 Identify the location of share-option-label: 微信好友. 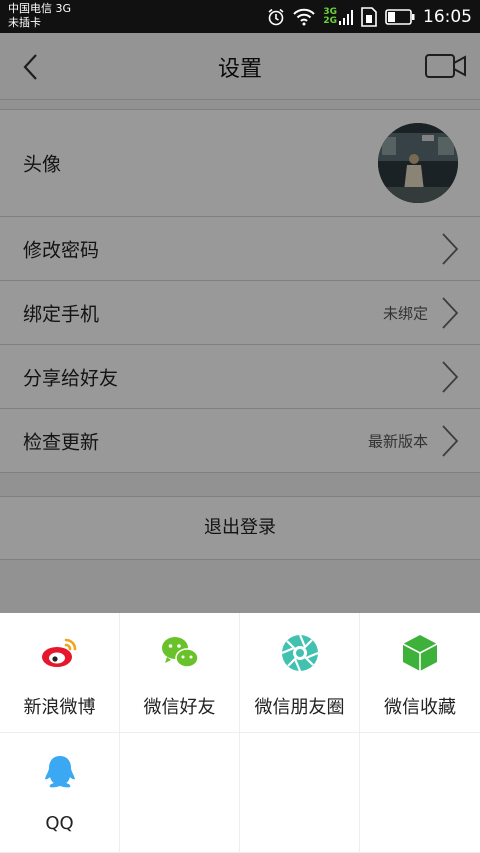
(179, 707).